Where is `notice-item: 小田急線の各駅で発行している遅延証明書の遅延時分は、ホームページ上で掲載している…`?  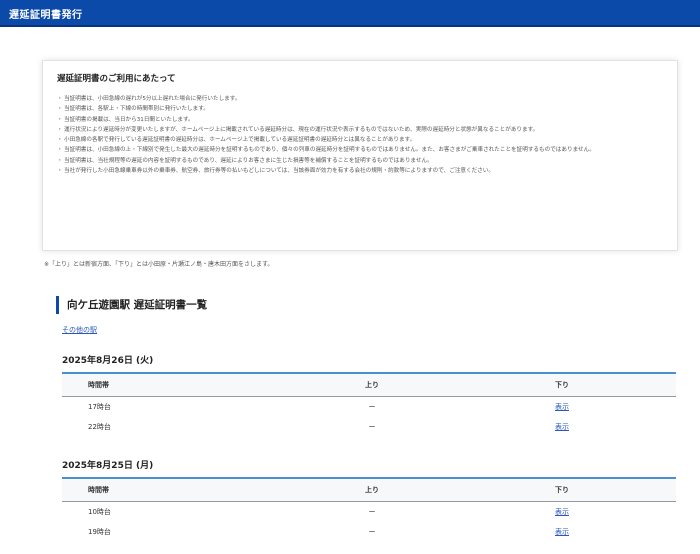
notice-item: 小田急線の各駅で発行している遅延証明書の遅延時分は、ホームページ上で掲載している… is located at coordinates (362, 141).